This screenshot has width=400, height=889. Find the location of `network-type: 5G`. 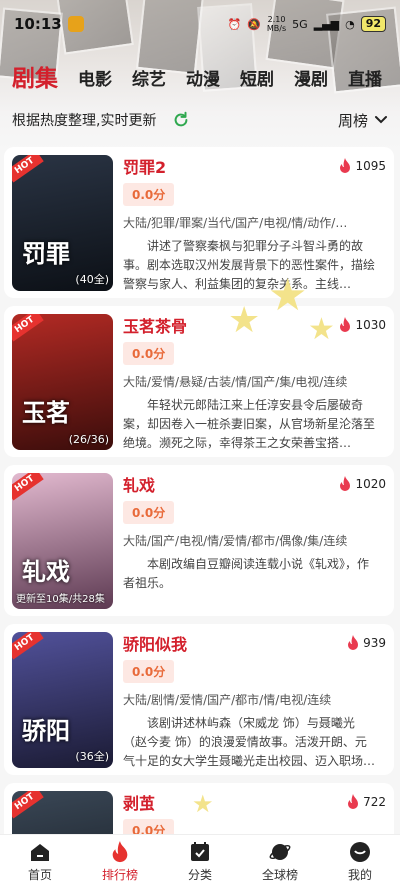

network-type: 5G is located at coordinates (300, 24).